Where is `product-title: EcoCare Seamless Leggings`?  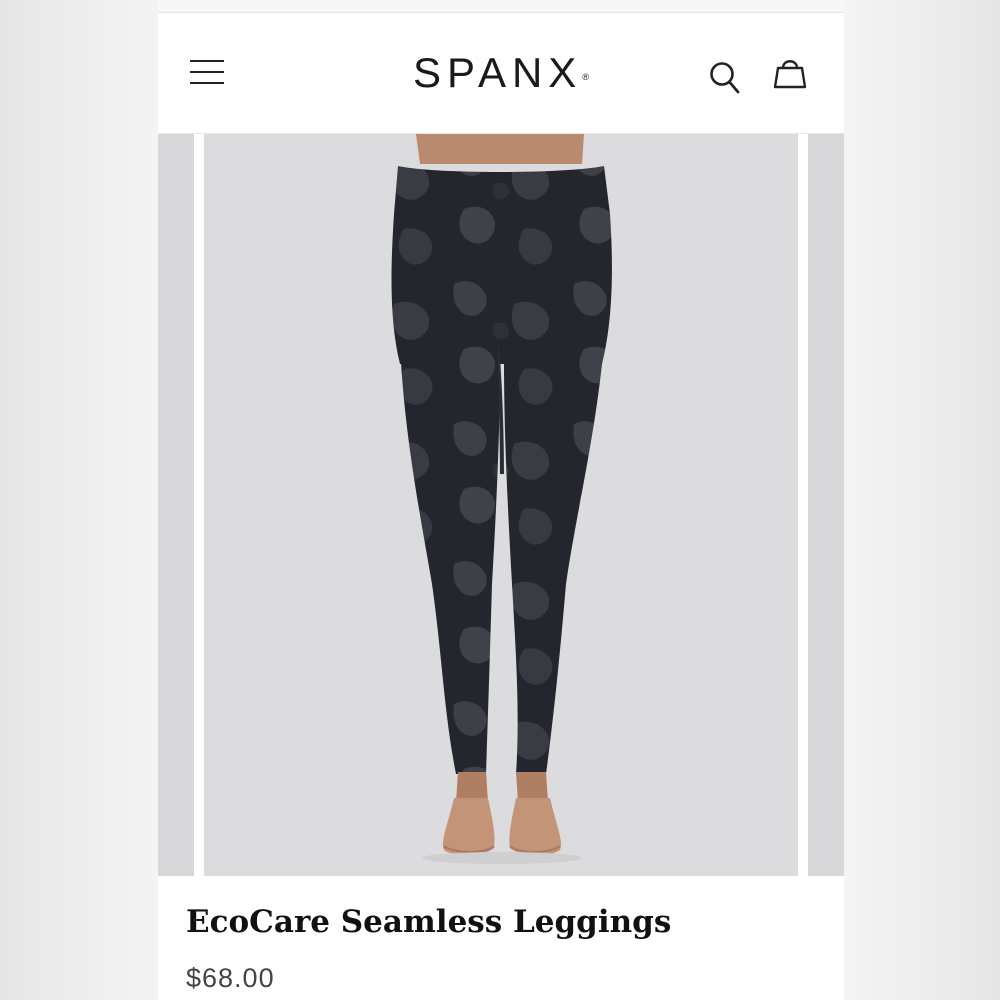
product-title: EcoCare Seamless Leggings is located at coordinates (429, 922).